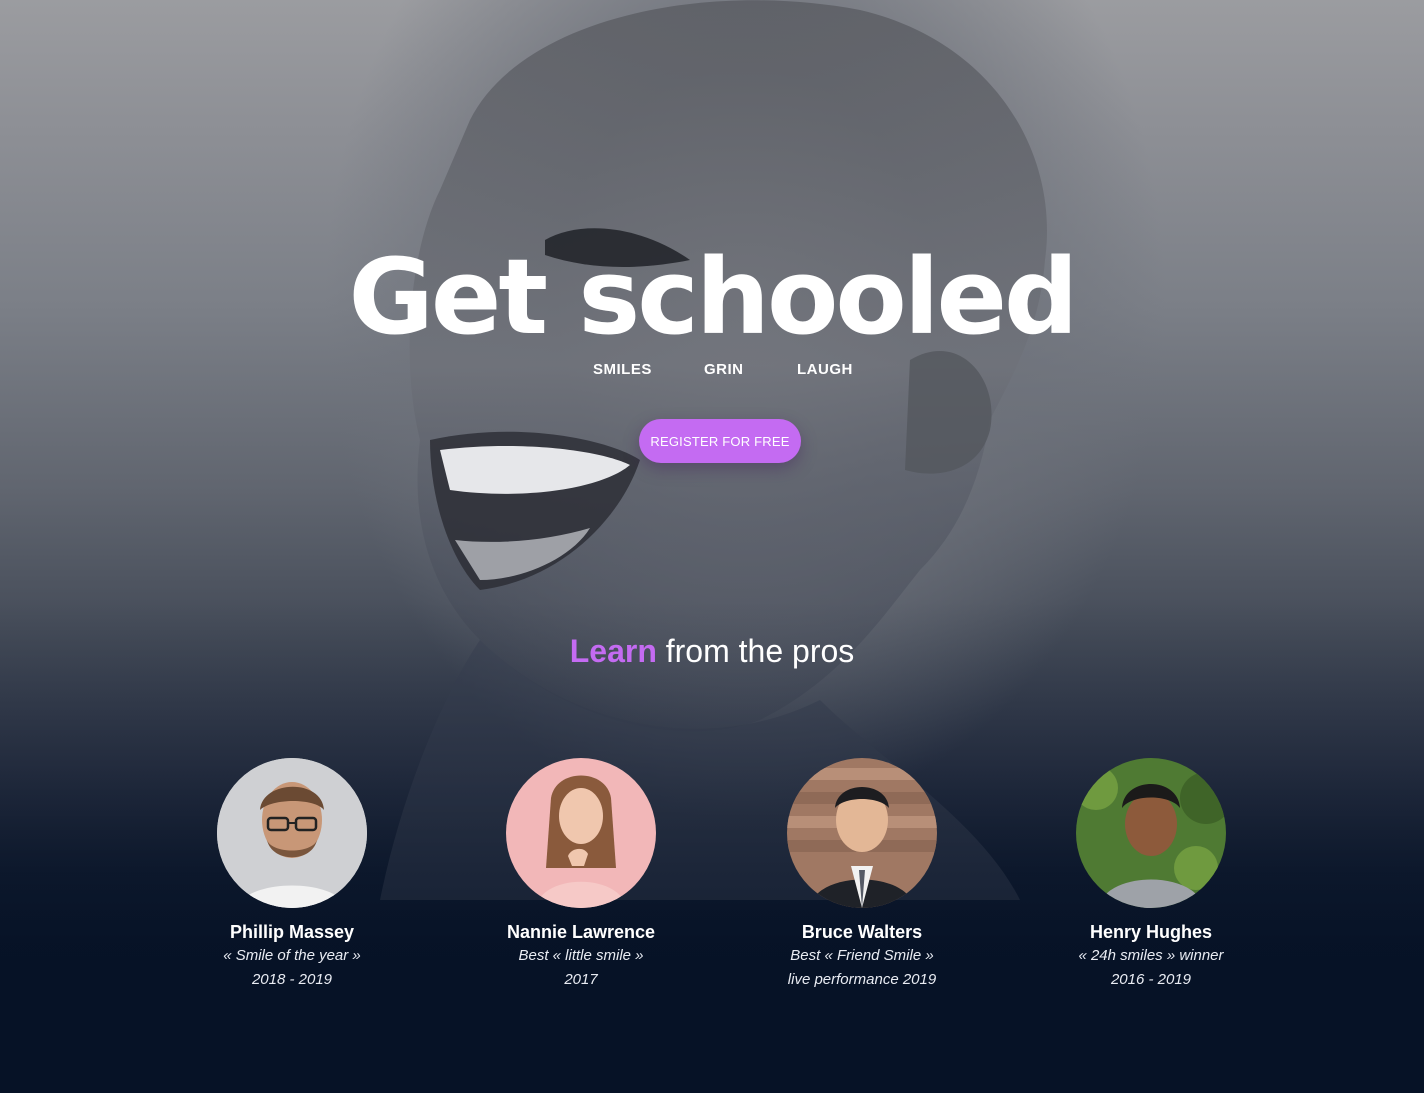 Image resolution: width=1424 pixels, height=1093 pixels. Describe the element at coordinates (862, 979) in the screenshot. I see `pro-years: live performance 2019` at that location.